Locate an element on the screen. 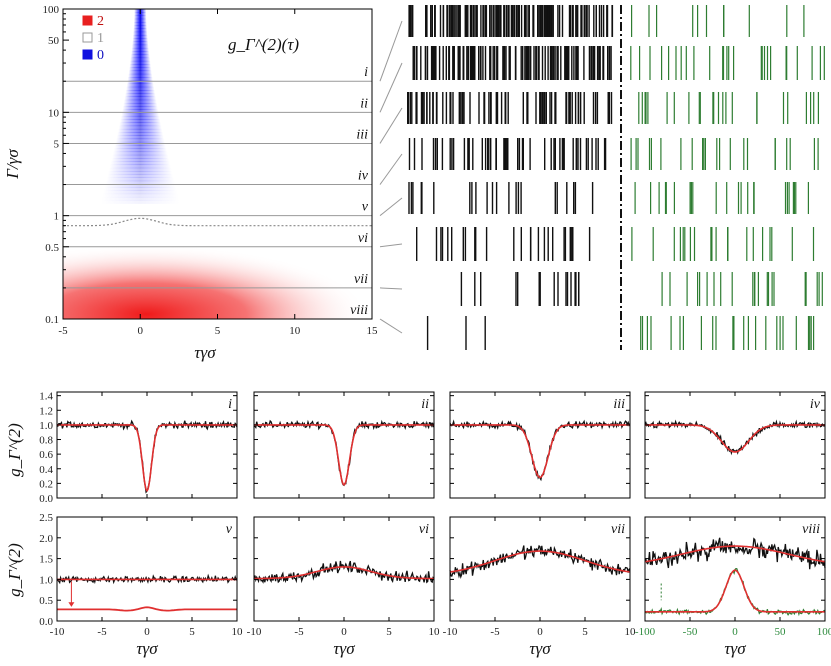 The image size is (831, 666). green-x-tick-label: 100 is located at coordinates (824, 632).